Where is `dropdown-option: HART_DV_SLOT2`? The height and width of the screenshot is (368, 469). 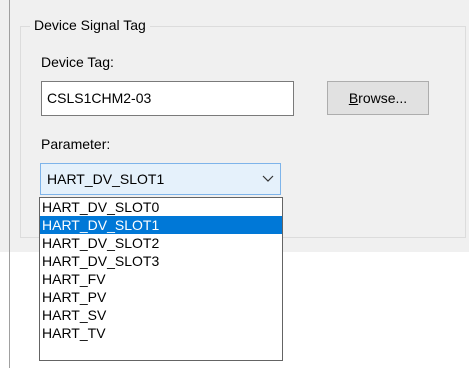 dropdown-option: HART_DV_SLOT2 is located at coordinates (161, 243).